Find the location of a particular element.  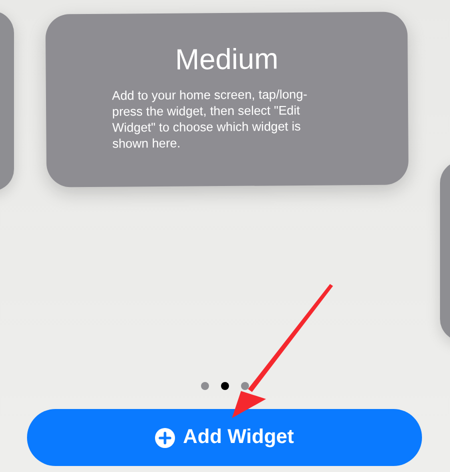

add-widget-button: Add Widget is located at coordinates (224, 437).